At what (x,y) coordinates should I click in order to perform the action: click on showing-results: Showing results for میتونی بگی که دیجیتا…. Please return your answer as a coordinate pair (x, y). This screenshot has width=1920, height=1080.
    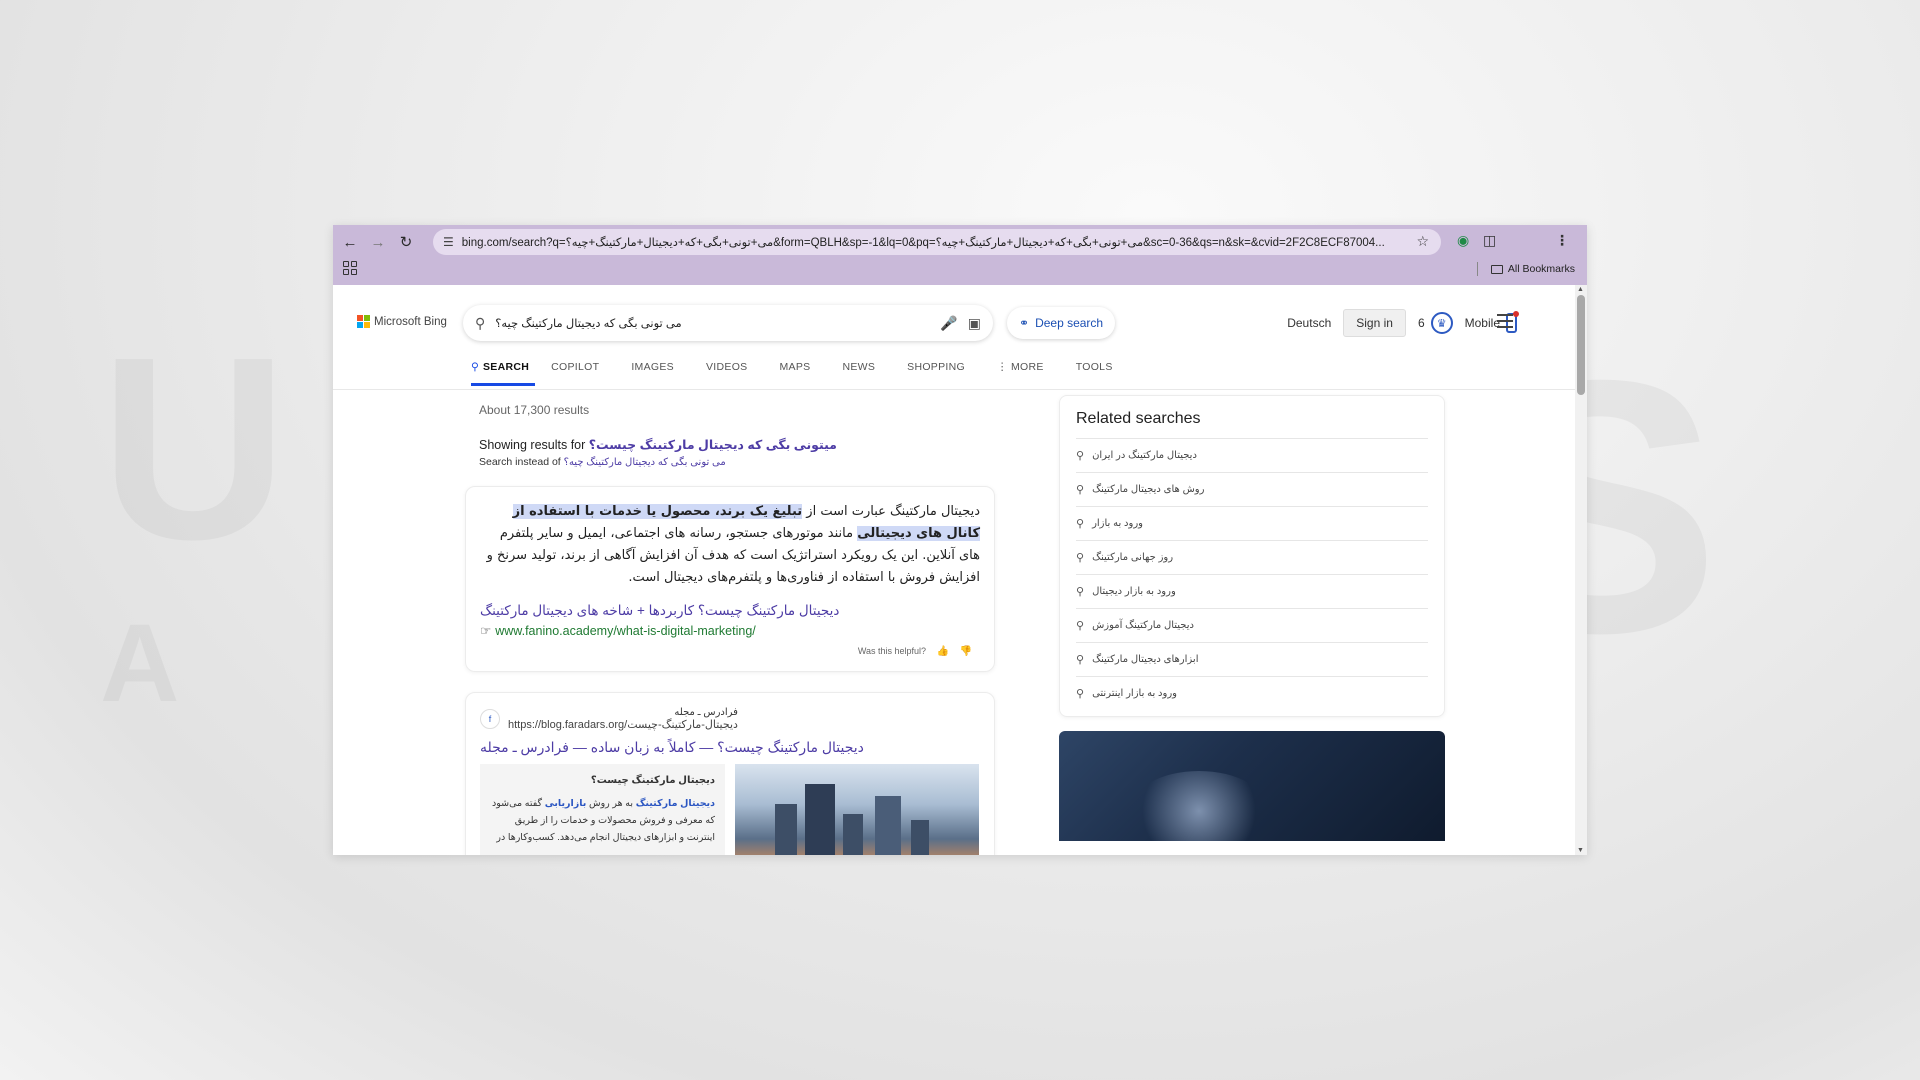
    Looking at the image, I should click on (743, 444).